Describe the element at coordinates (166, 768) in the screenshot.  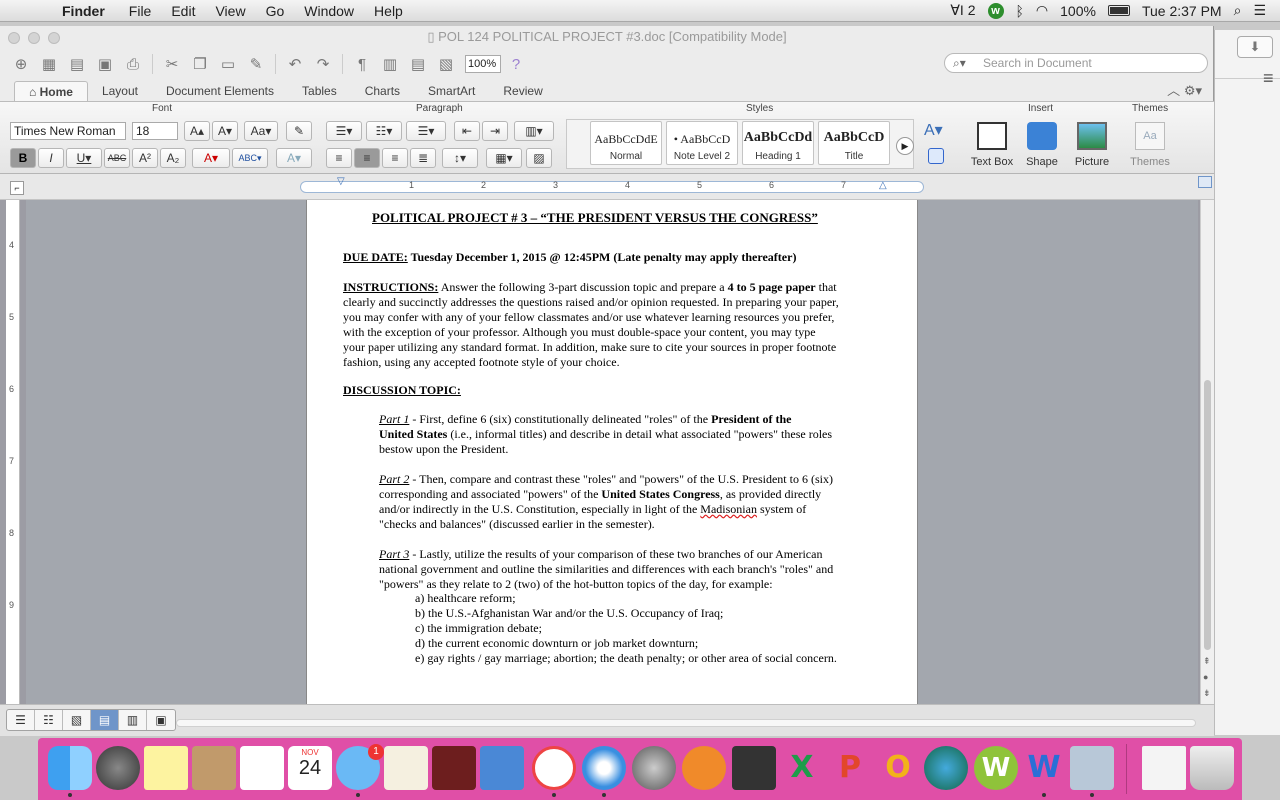
I see `notes-icon` at that location.